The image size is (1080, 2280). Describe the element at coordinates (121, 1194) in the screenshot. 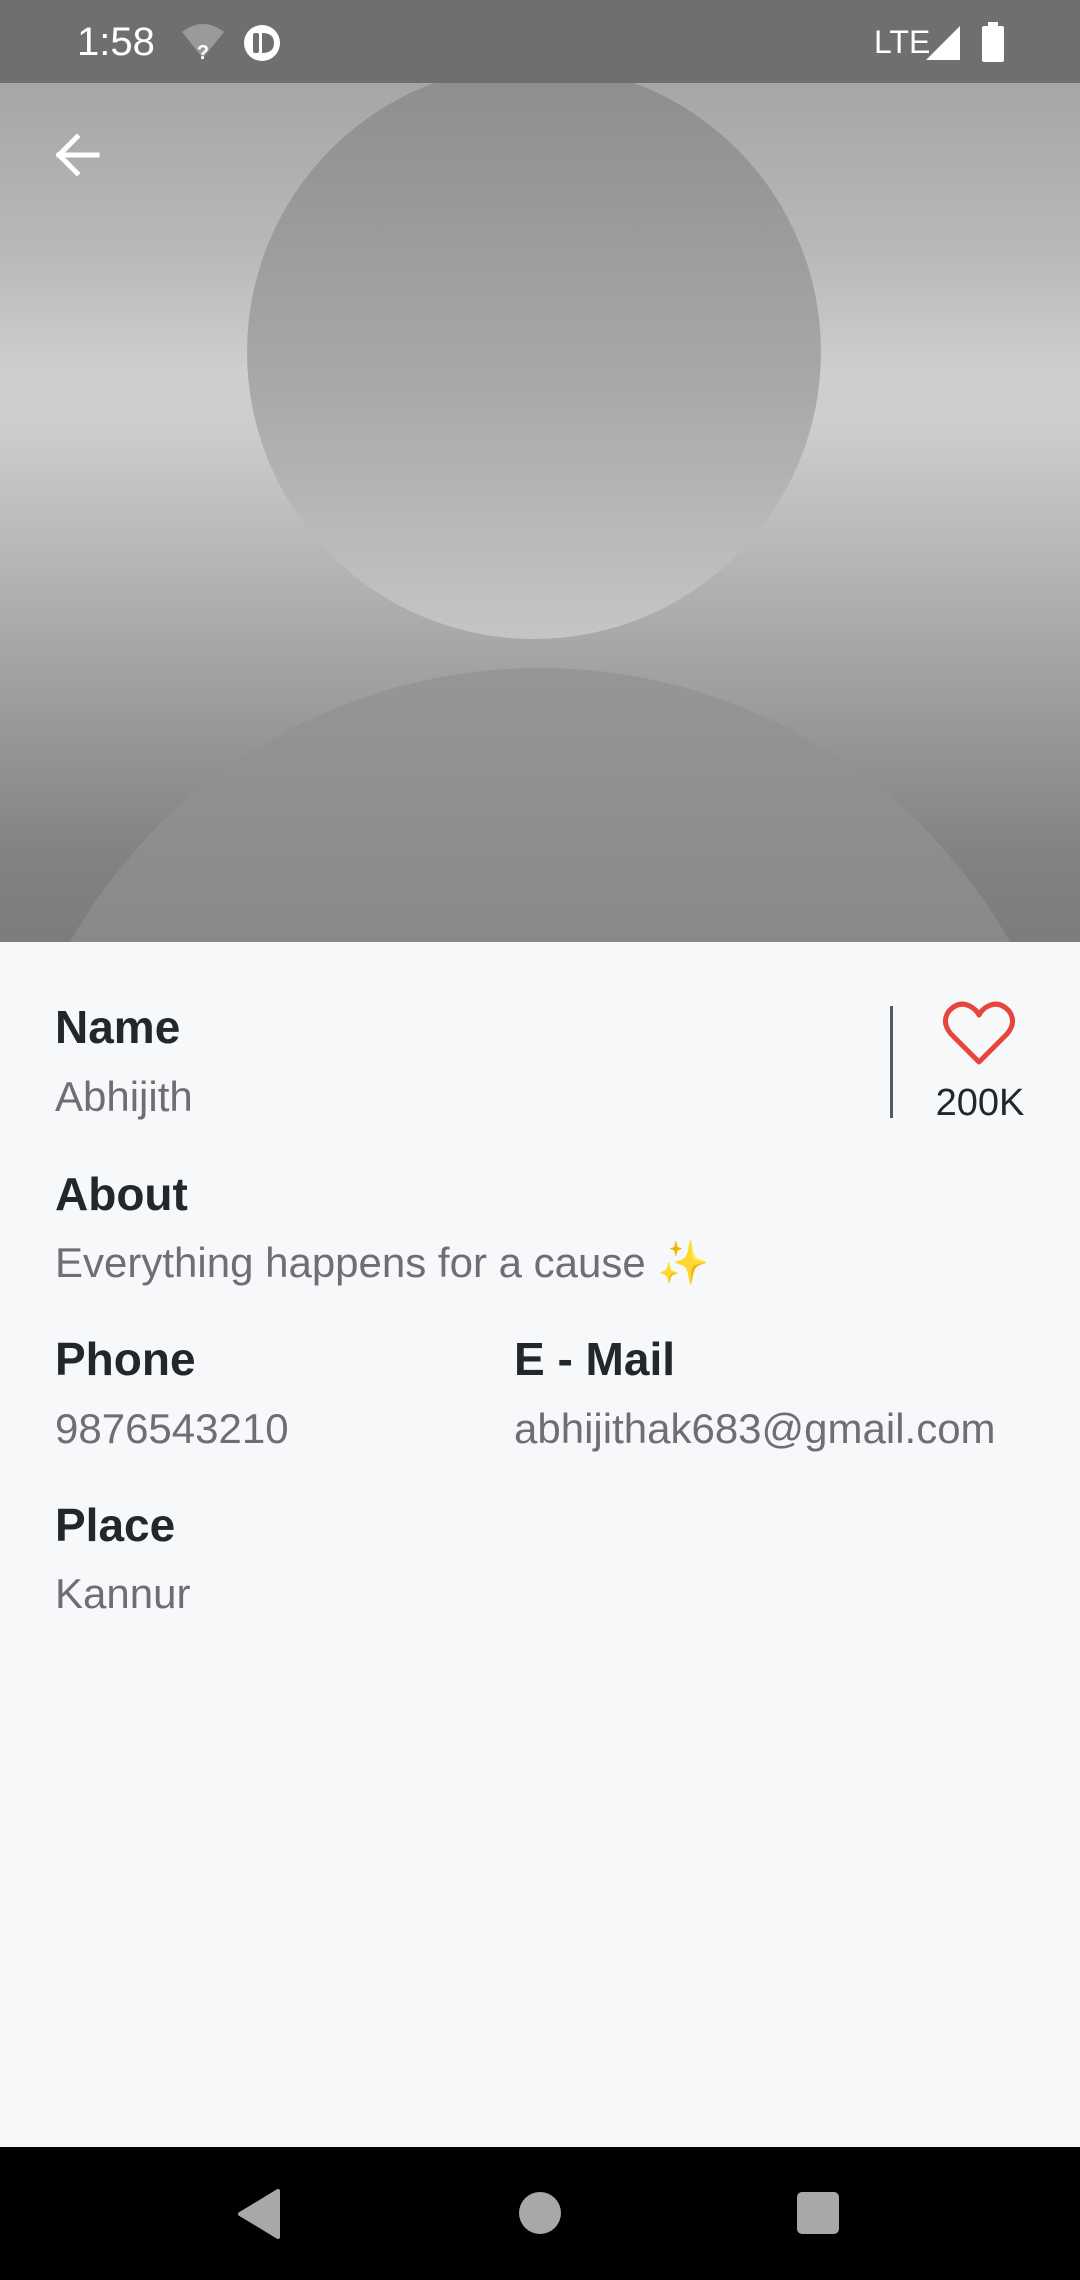

I see `about-label: About` at that location.